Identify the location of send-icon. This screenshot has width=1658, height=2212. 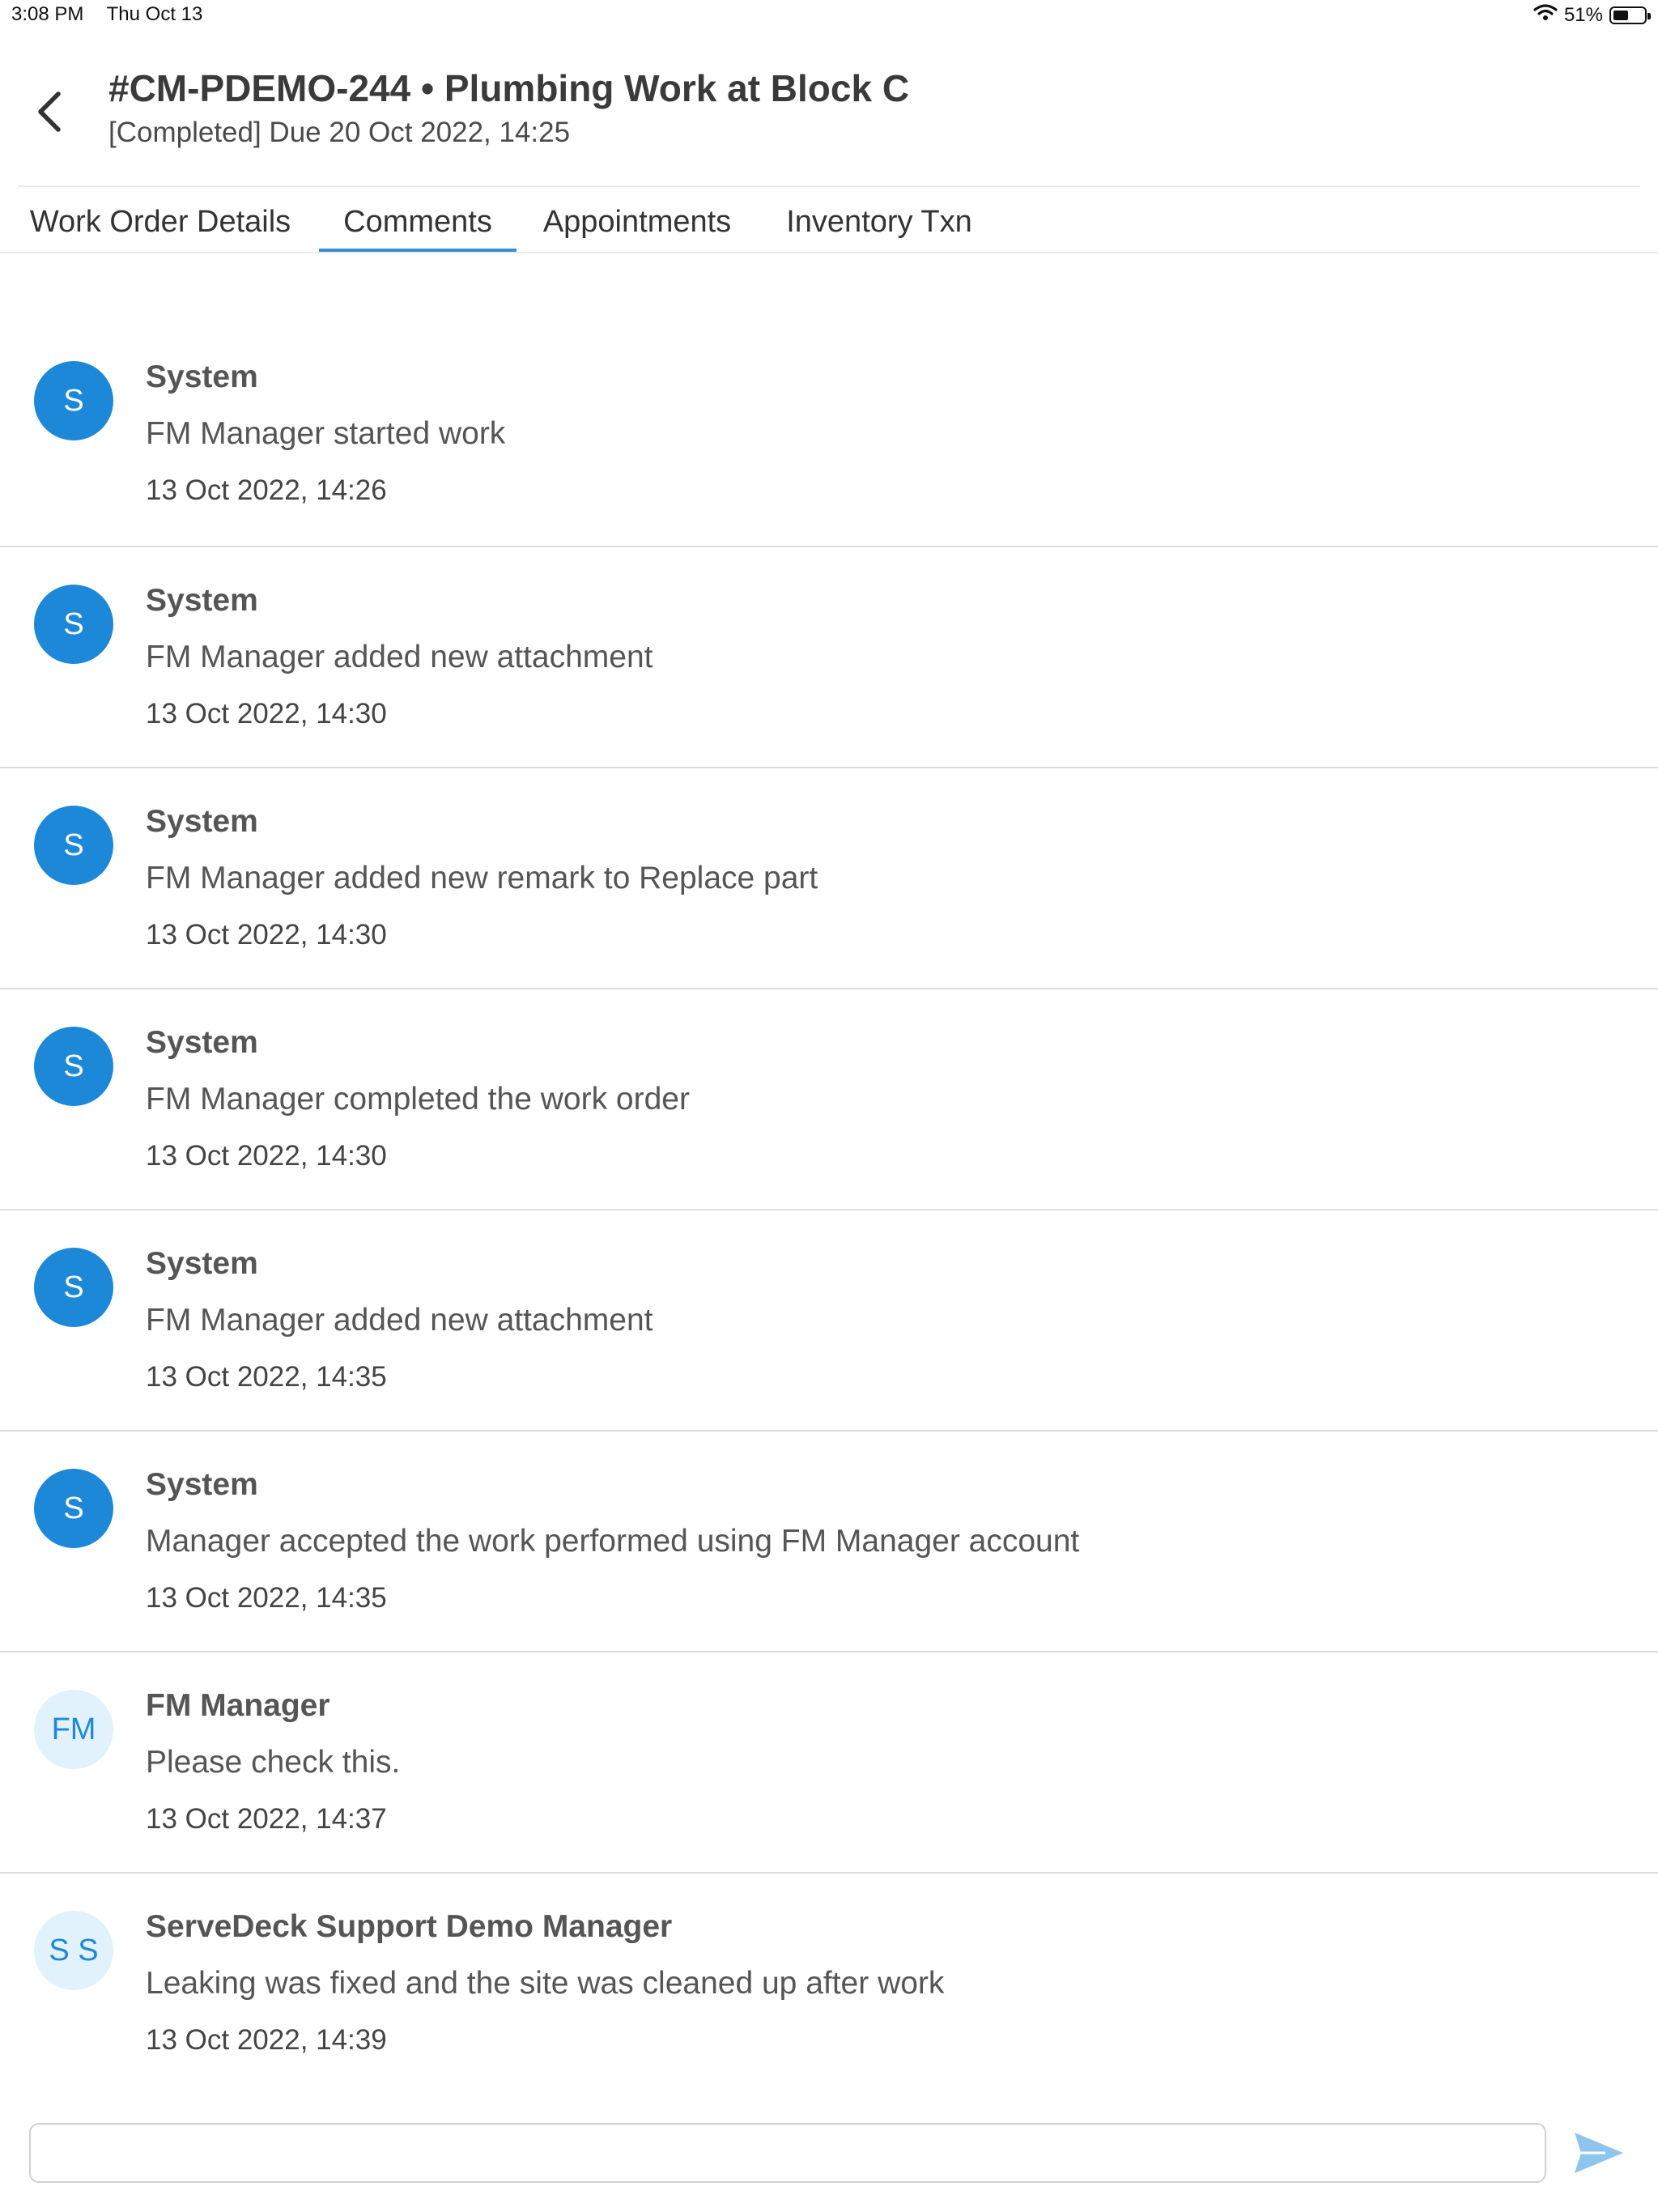
(1599, 2153).